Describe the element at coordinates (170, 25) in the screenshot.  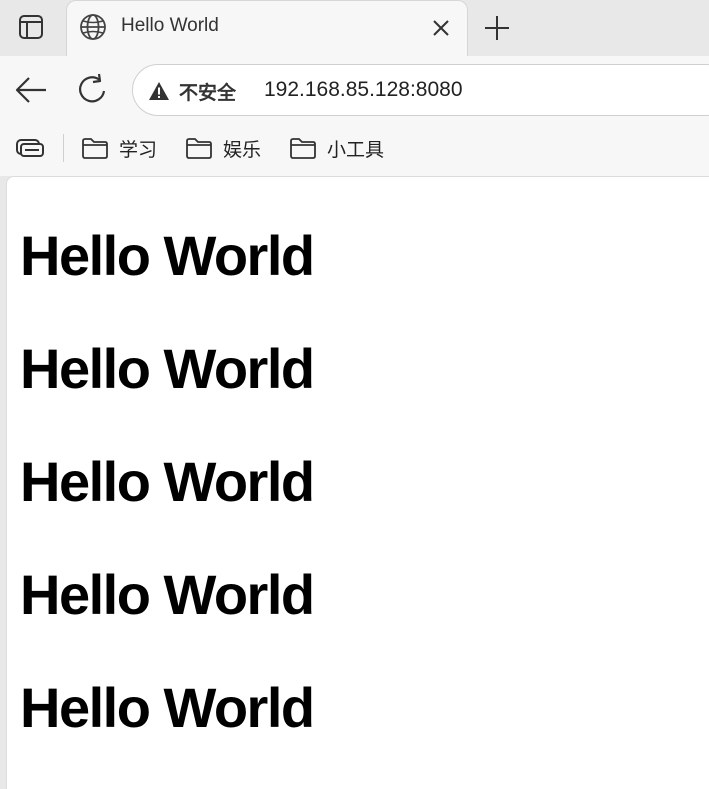
I see `tab-title: Hello World` at that location.